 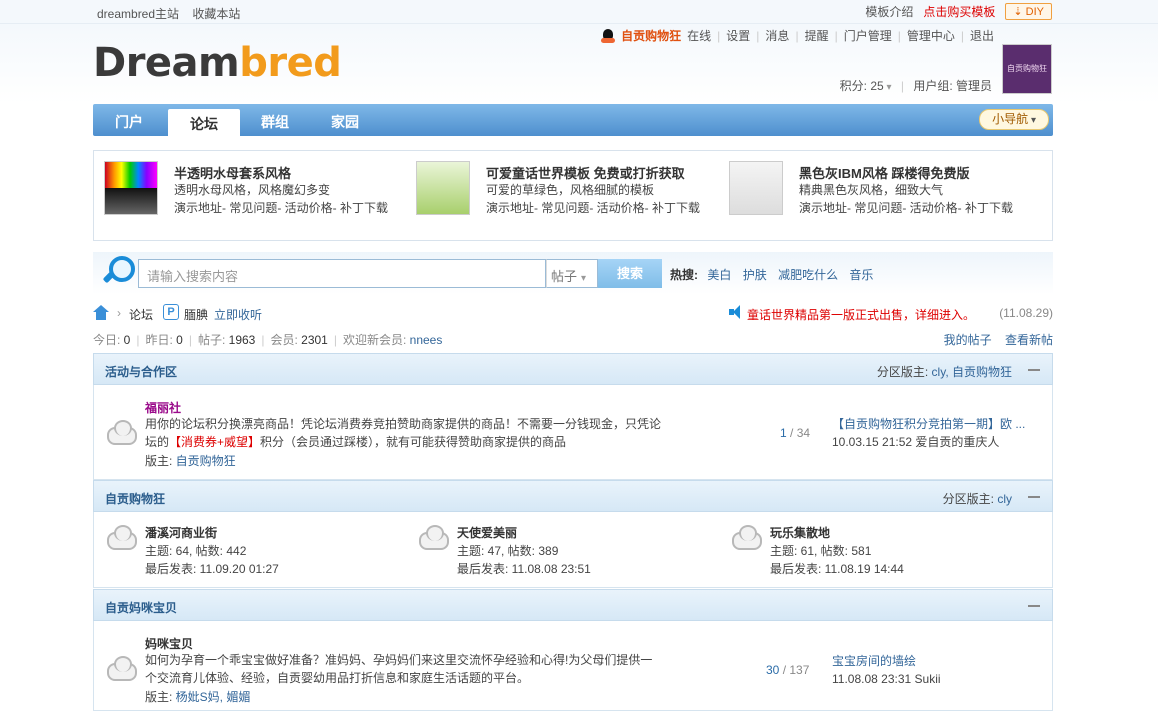 I want to click on home-icon, so click(x=101, y=312).